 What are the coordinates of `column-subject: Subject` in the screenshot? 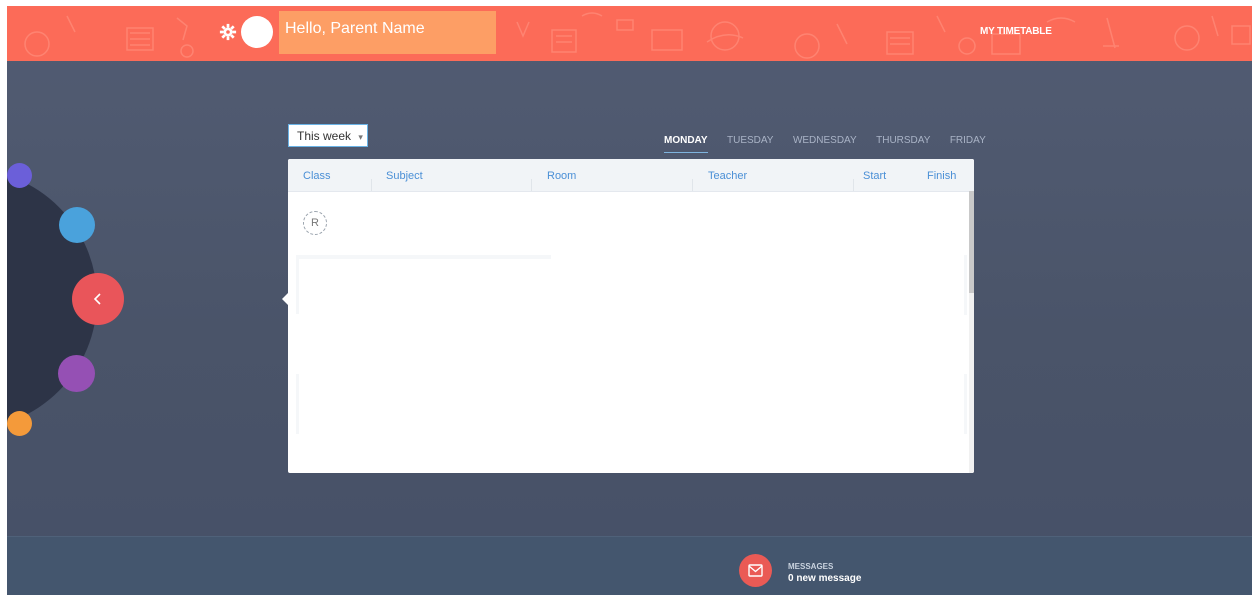 It's located at (404, 176).